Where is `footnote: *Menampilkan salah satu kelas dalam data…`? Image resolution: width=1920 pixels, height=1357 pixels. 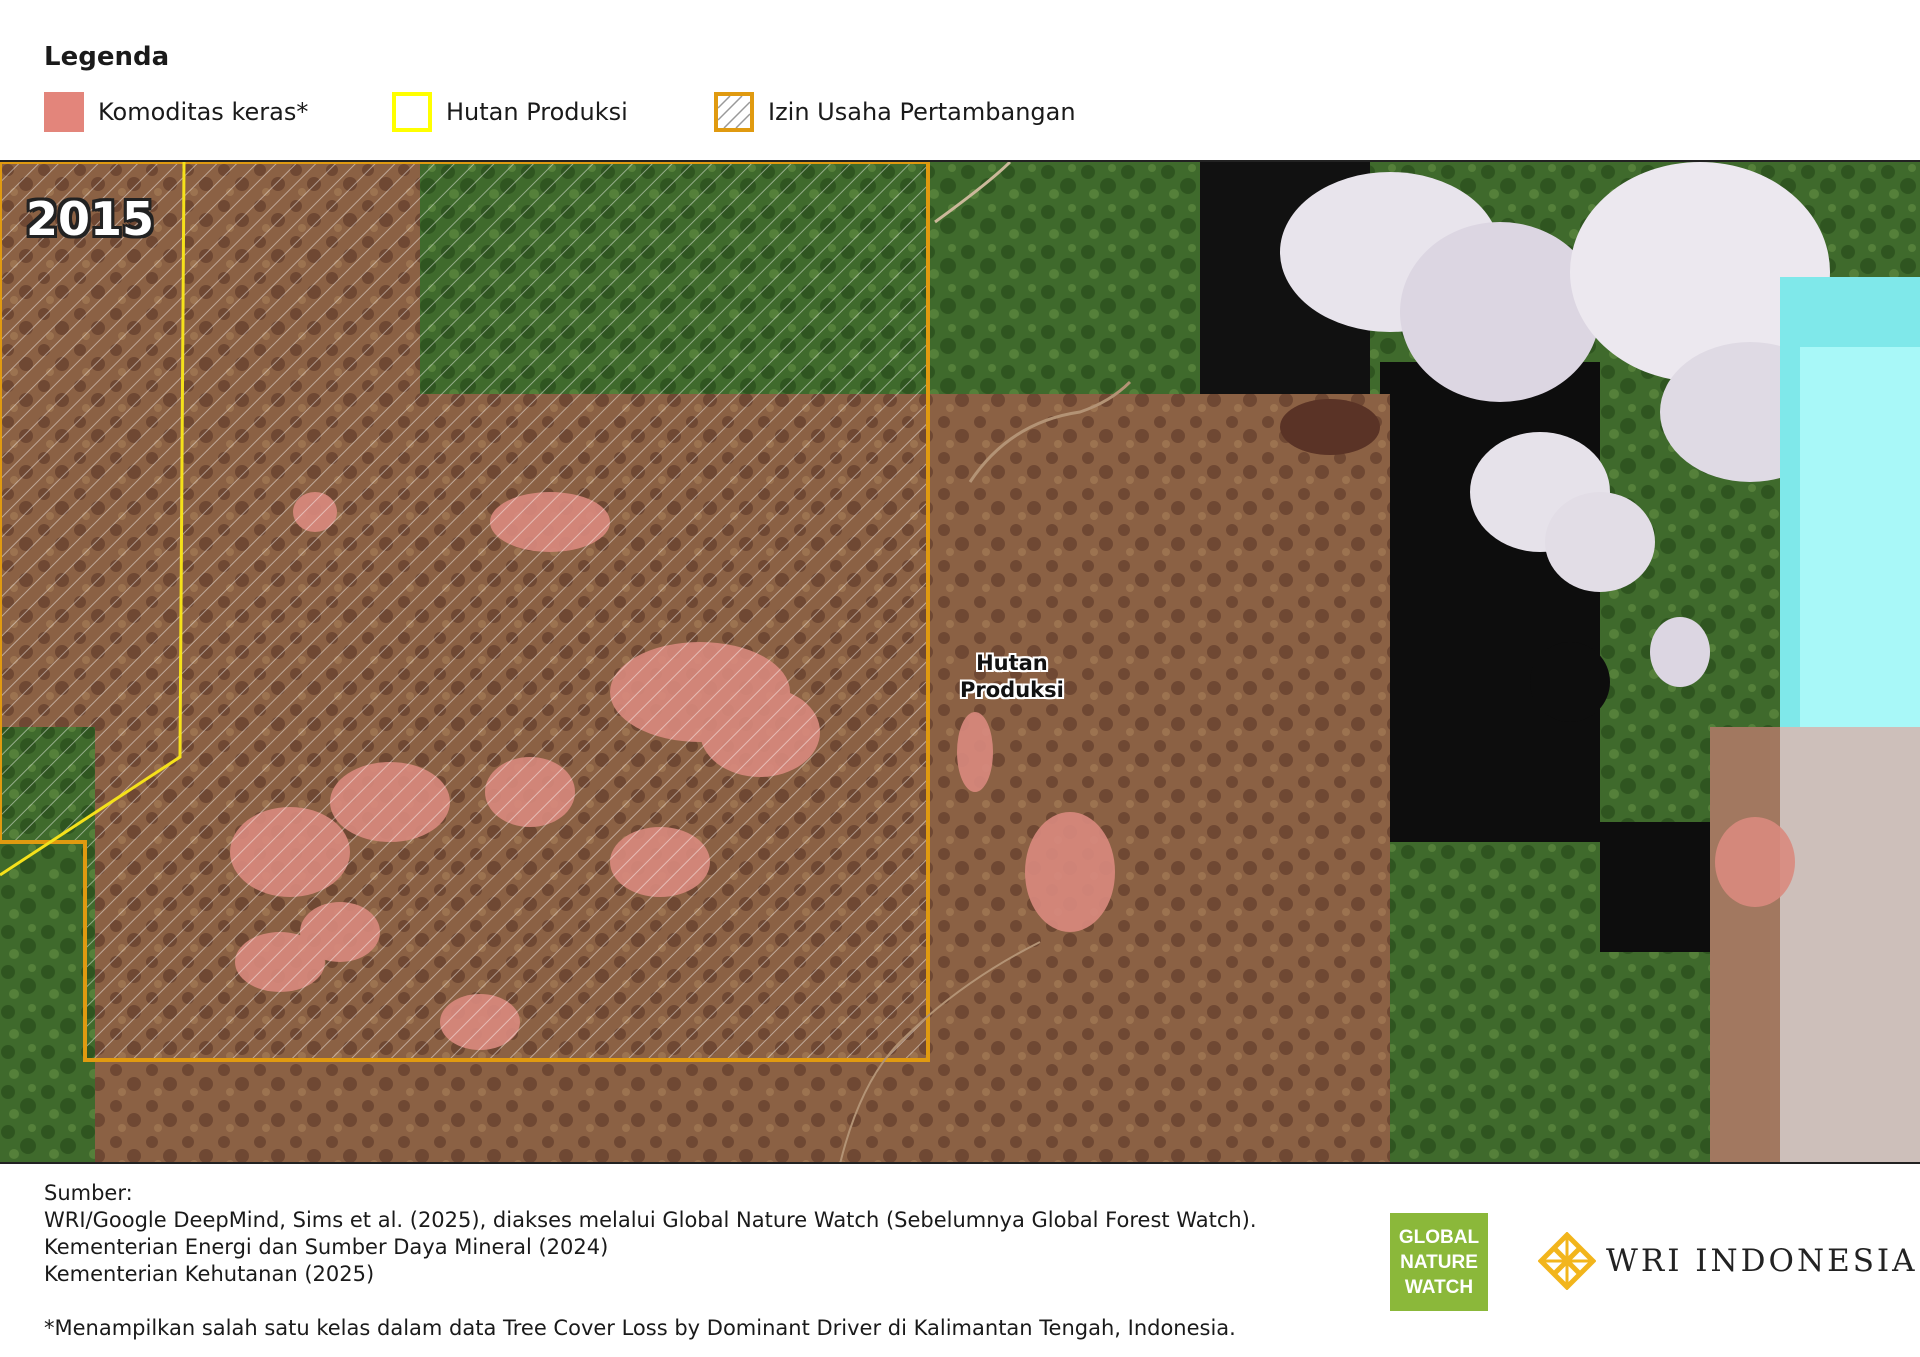
footnote: *Menampilkan salah satu kelas dalam data… is located at coordinates (640, 1328).